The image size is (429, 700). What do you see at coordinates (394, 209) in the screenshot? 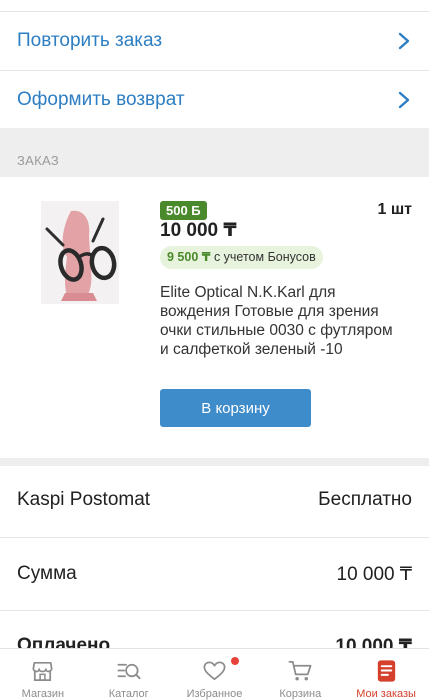
I see `product-quantity: 1 шт` at bounding box center [394, 209].